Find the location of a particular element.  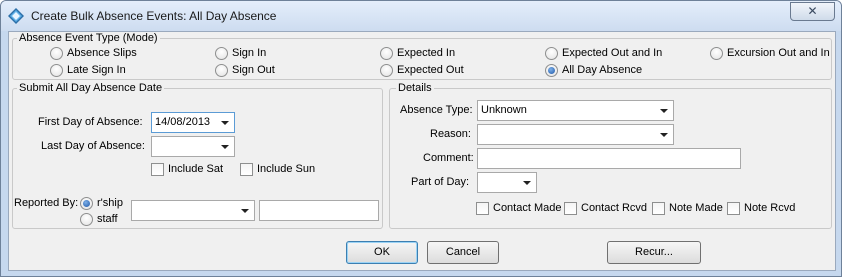

cancel-button: Cancel is located at coordinates (463, 252).